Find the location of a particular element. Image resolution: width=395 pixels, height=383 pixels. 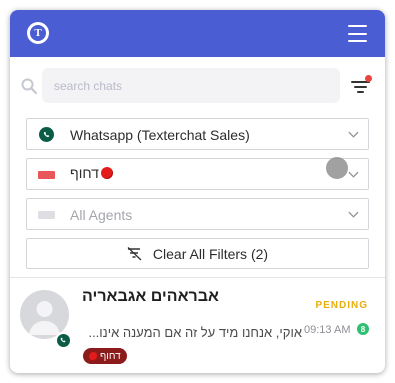

search-bar is located at coordinates (197, 86).